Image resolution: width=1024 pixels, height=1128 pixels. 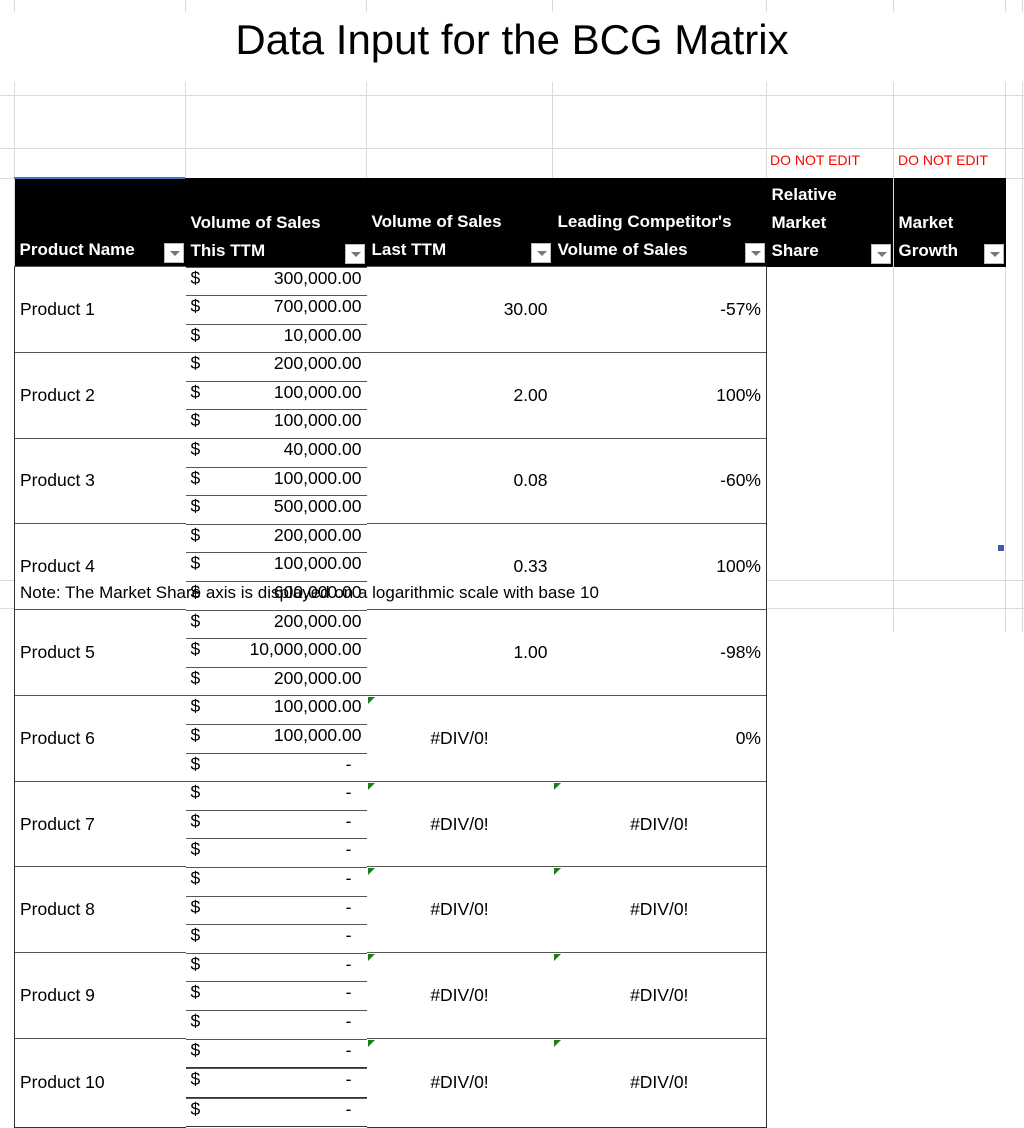 I want to click on growth-cell: -98%, so click(x=659, y=652).